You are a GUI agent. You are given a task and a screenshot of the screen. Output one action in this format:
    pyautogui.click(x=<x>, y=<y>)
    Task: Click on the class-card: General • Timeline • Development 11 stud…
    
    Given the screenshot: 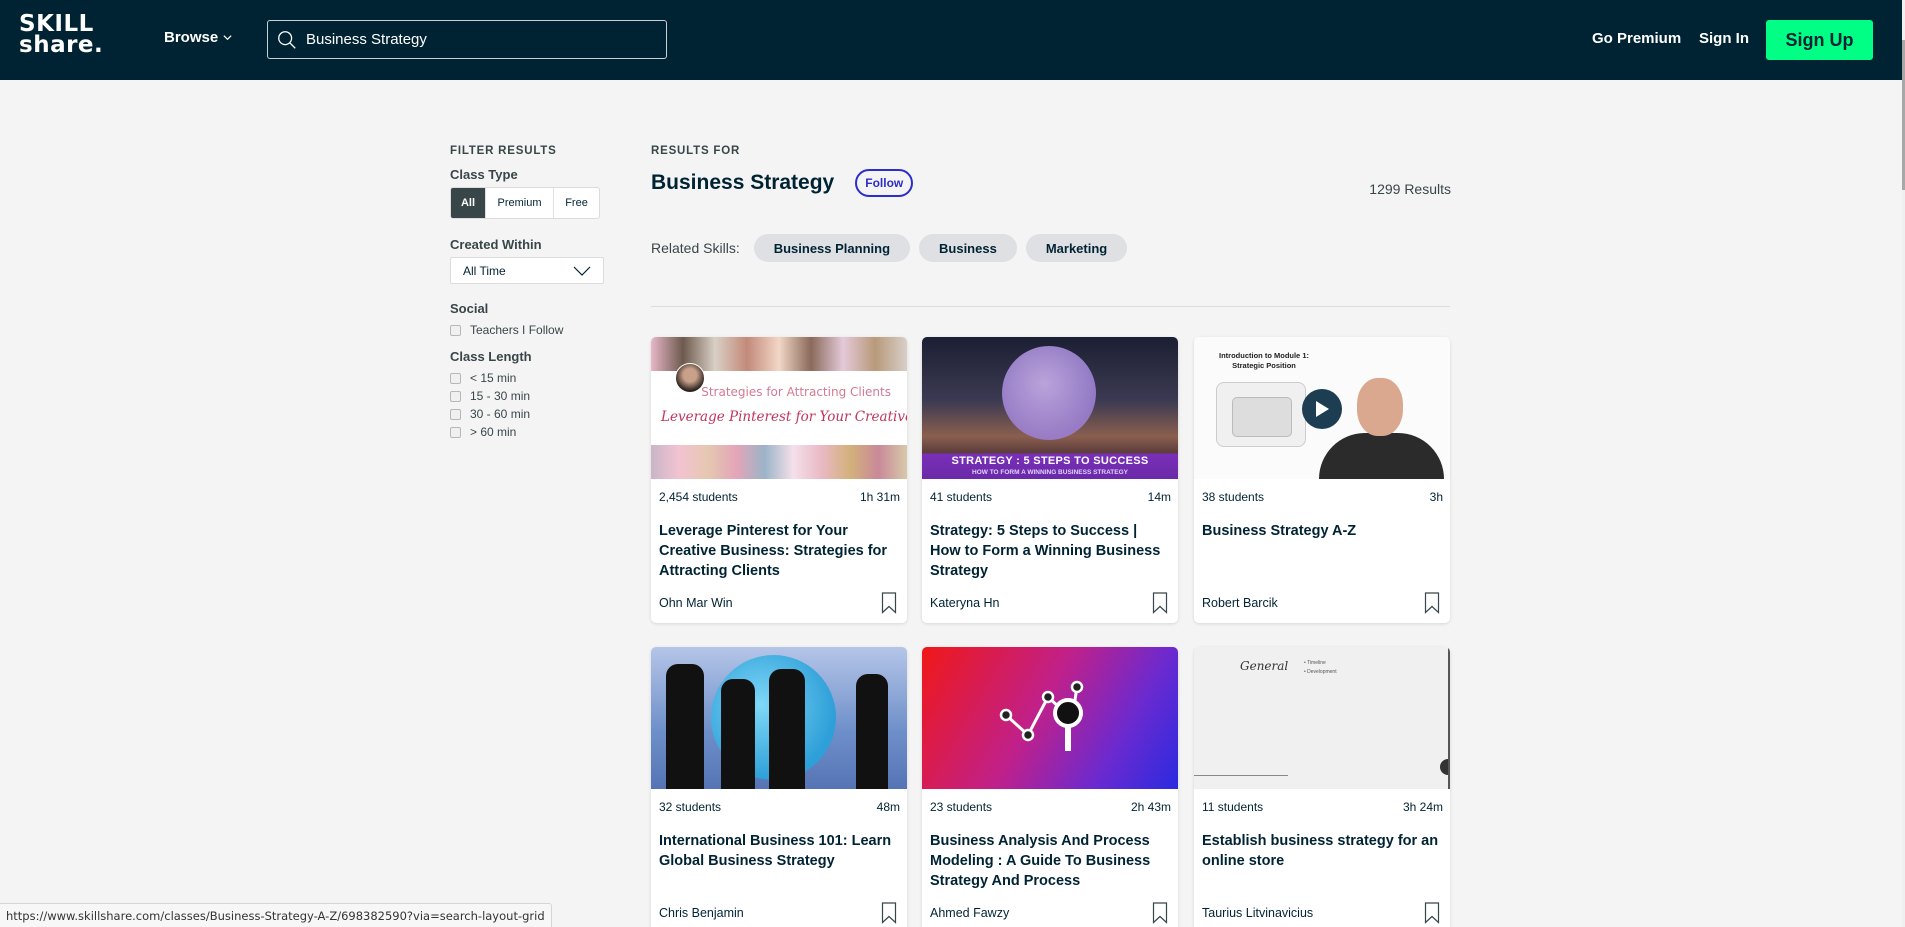 What is the action you would take?
    pyautogui.click(x=1322, y=787)
    